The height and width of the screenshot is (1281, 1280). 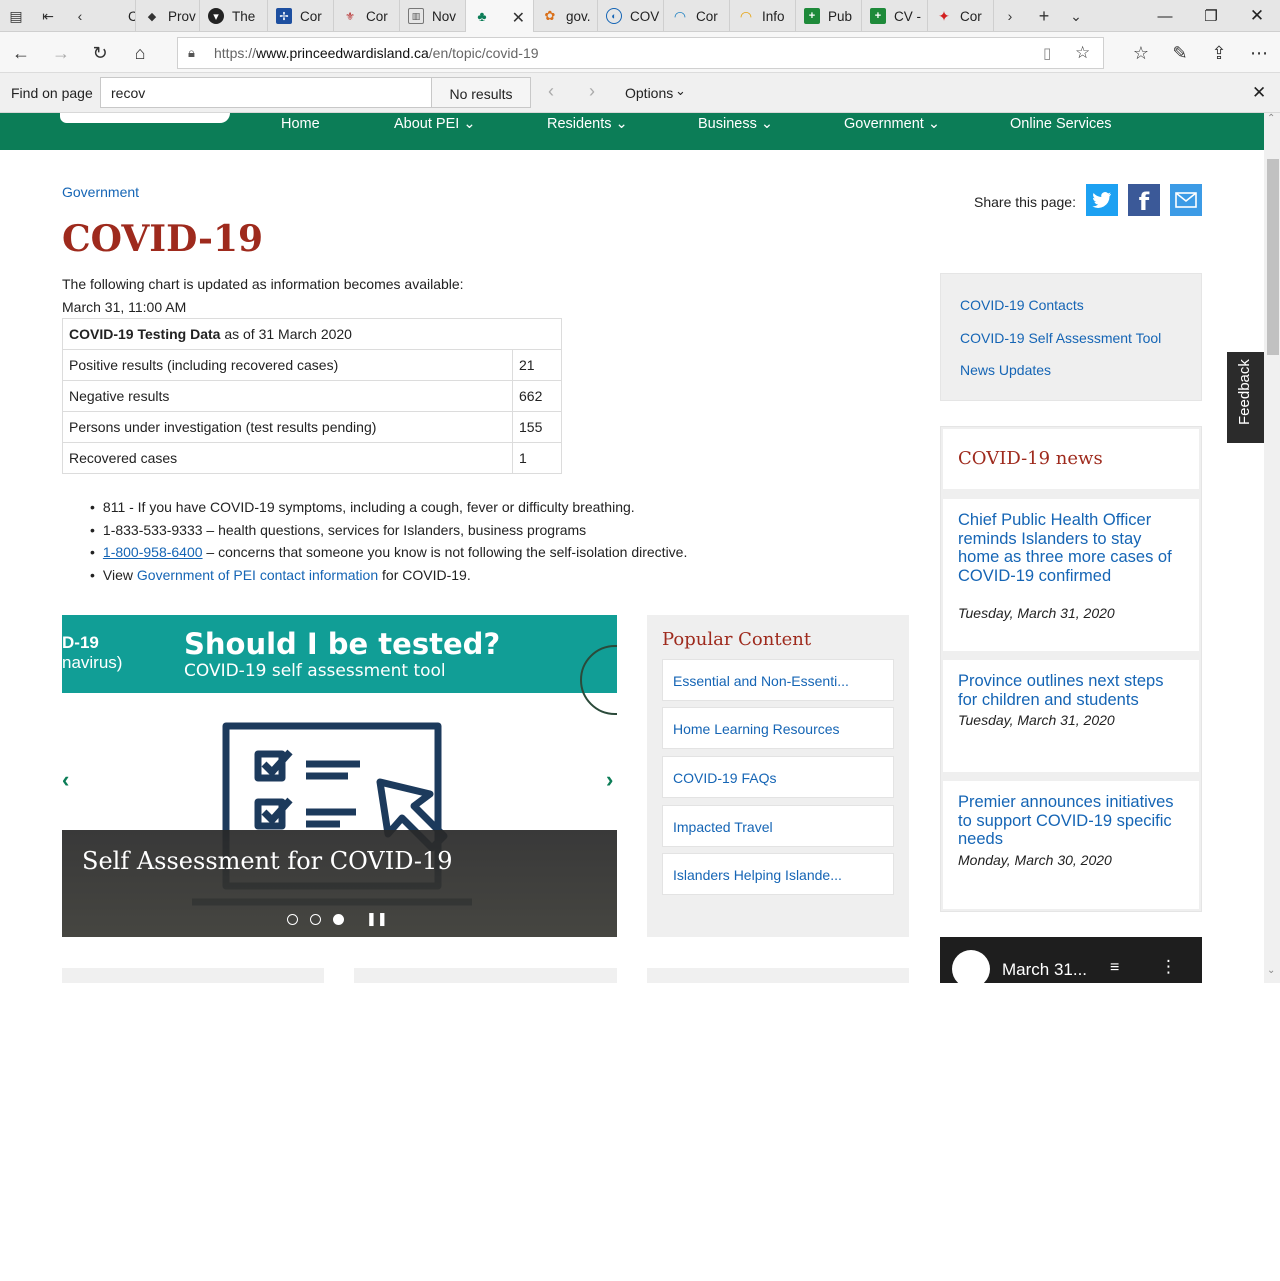 What do you see at coordinates (1114, 968) in the screenshot?
I see `playlist-icon: ≡` at bounding box center [1114, 968].